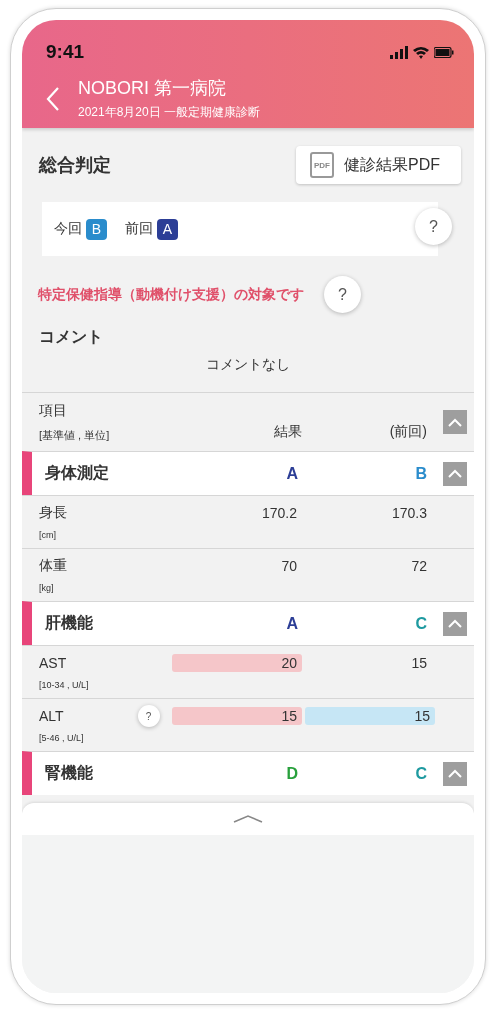 Image resolution: width=496 pixels, height=1016 pixels. Describe the element at coordinates (64, 685) in the screenshot. I see `reference-range: [10-34 , U/L]` at that location.